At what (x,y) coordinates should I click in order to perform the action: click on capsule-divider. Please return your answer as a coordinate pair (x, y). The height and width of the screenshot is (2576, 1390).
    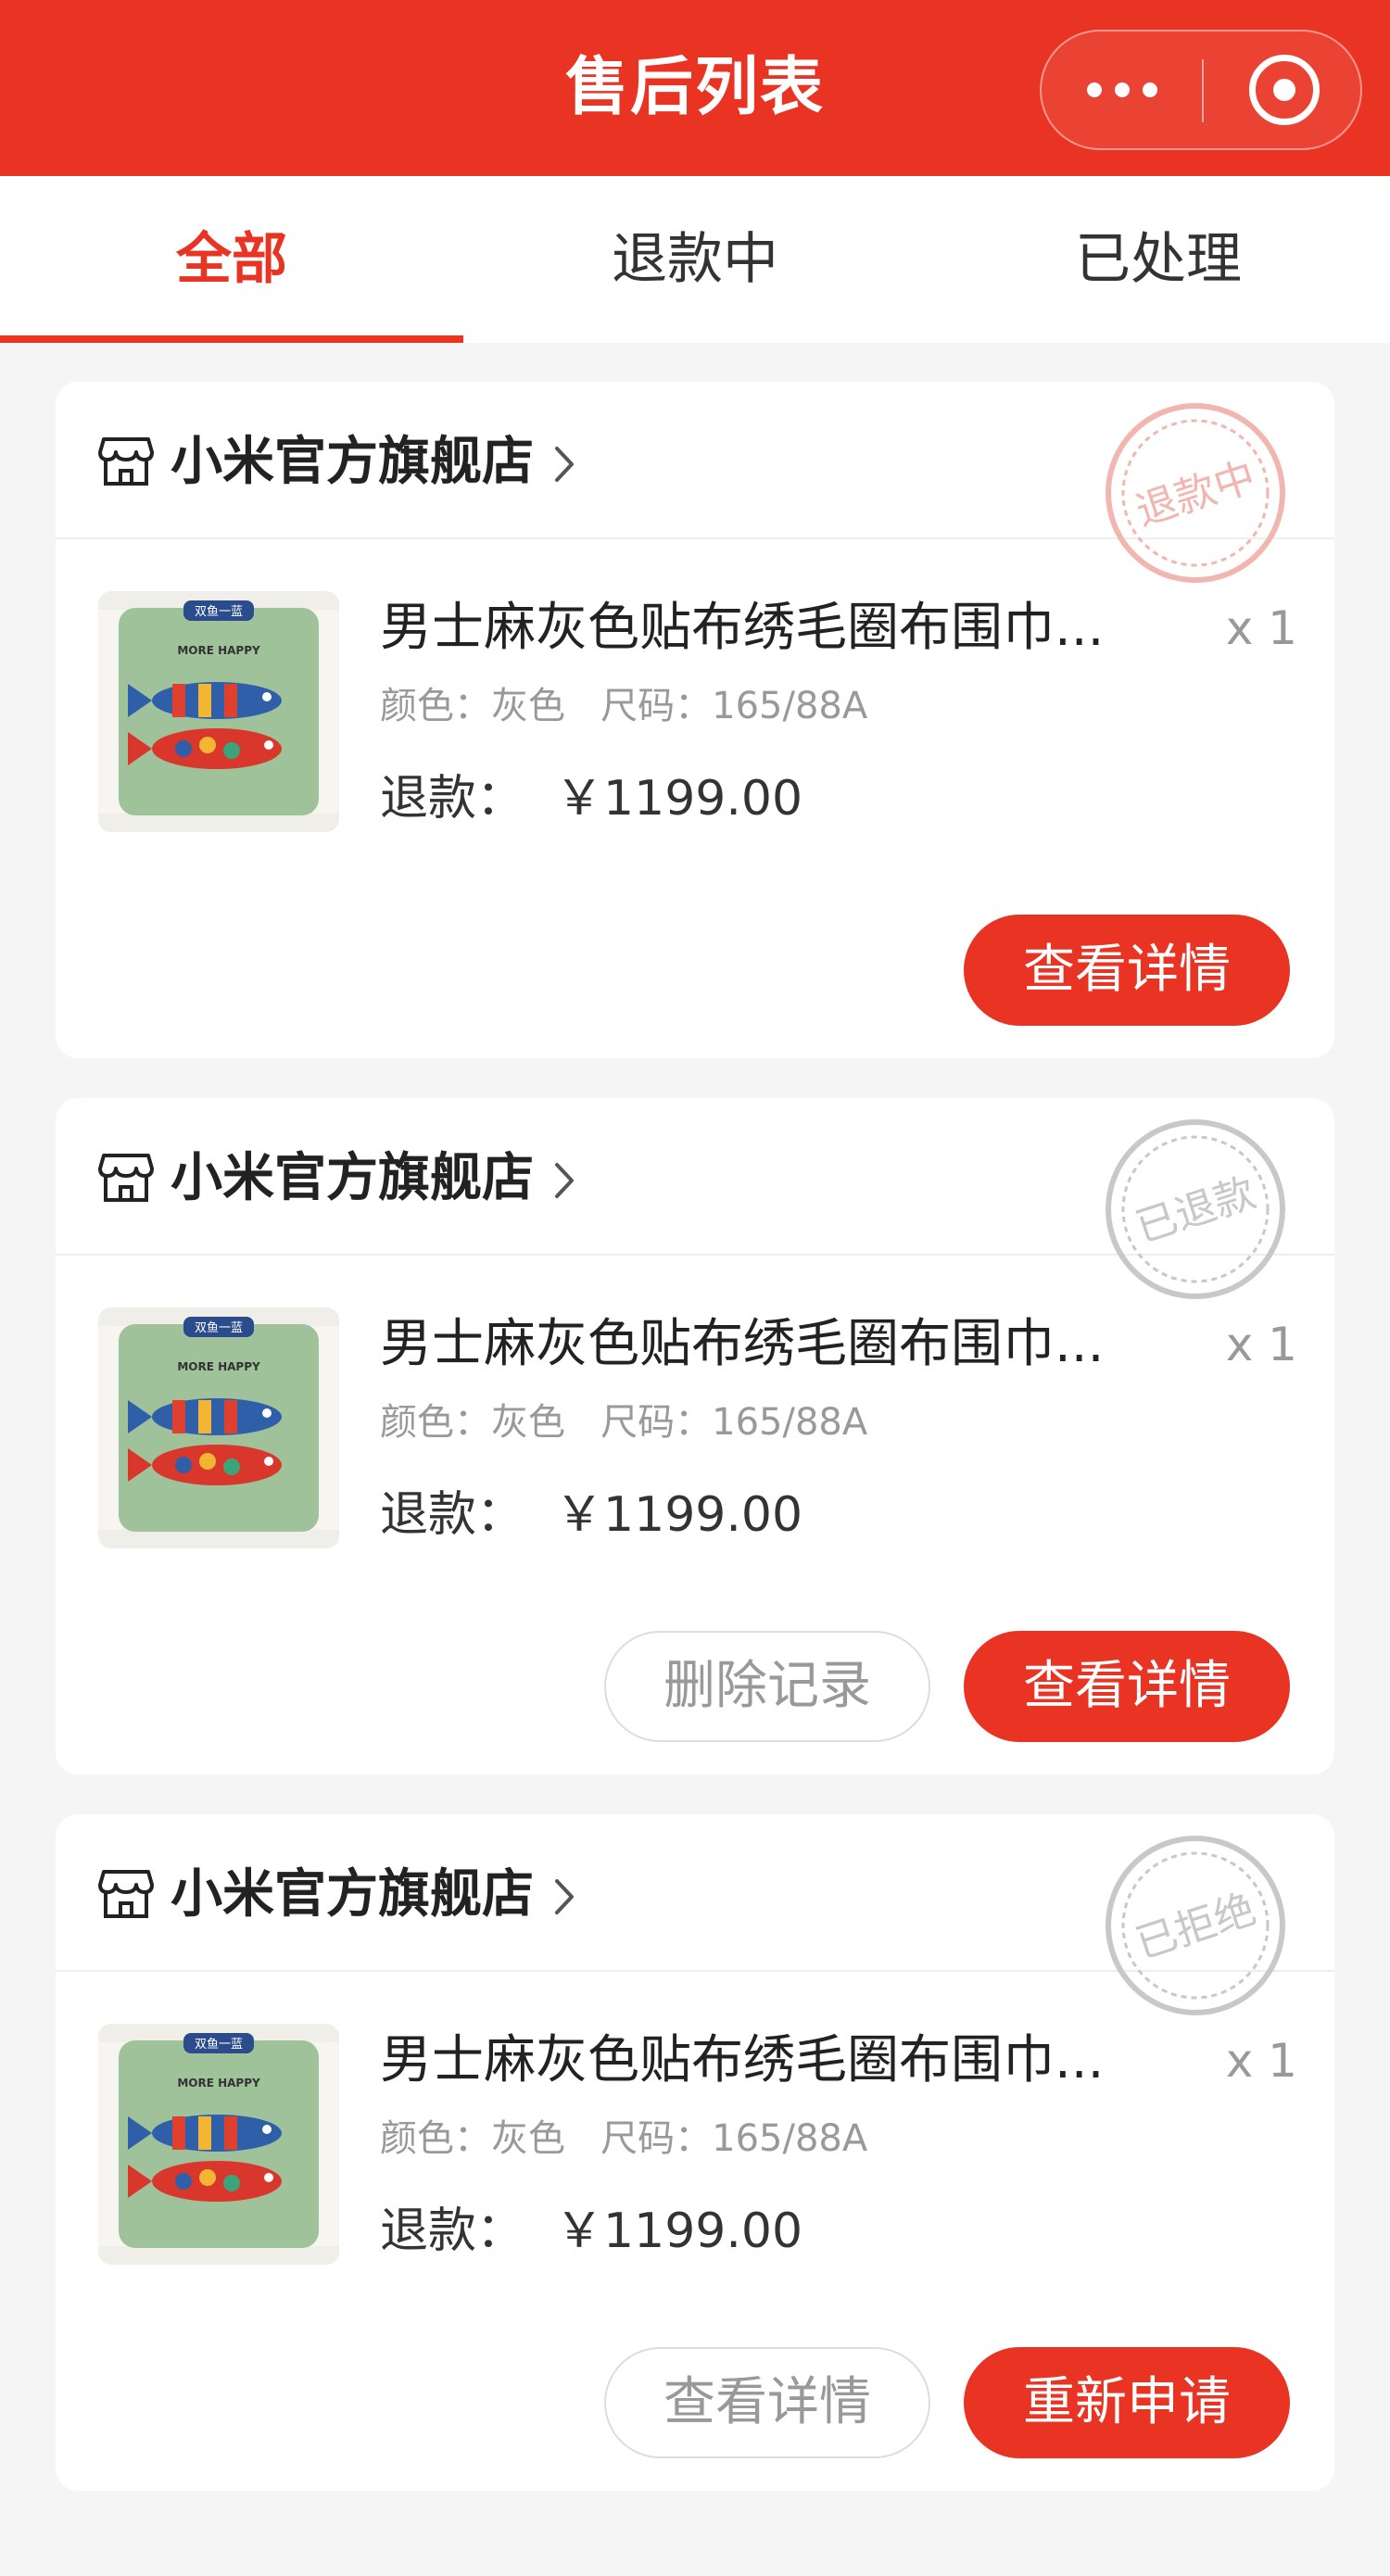
    Looking at the image, I should click on (1203, 90).